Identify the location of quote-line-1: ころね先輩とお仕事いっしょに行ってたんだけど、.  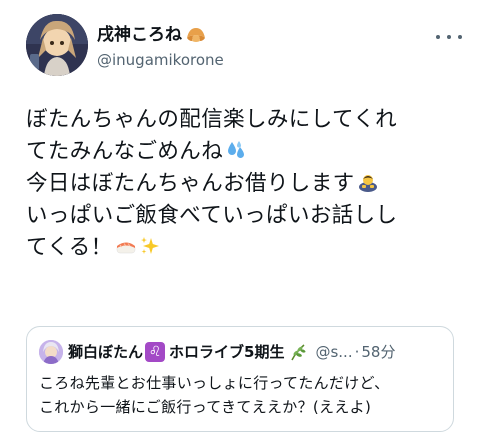
(214, 383).